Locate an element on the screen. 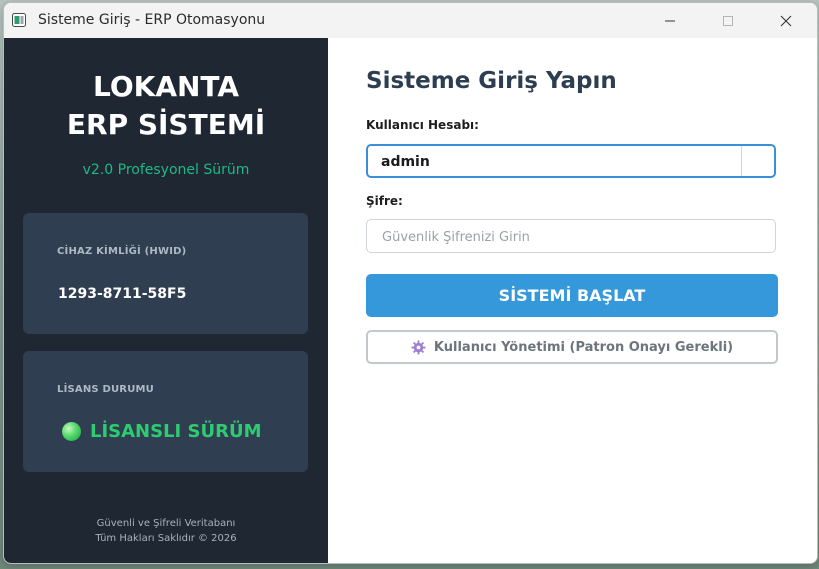  password-label: Şifre: is located at coordinates (384, 201).